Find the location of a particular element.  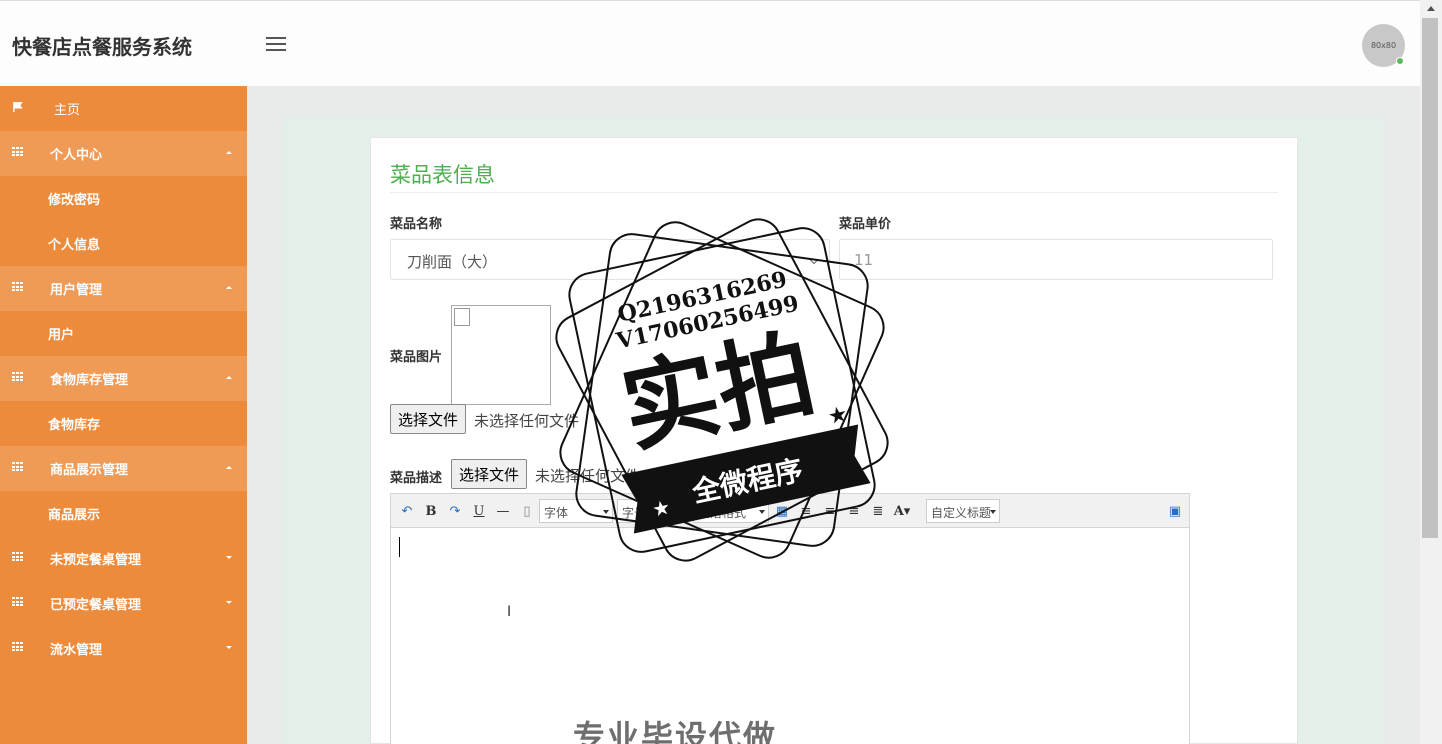

sidebar-group-unreserved-tables: 未预定餐桌管理 is located at coordinates (123, 558).